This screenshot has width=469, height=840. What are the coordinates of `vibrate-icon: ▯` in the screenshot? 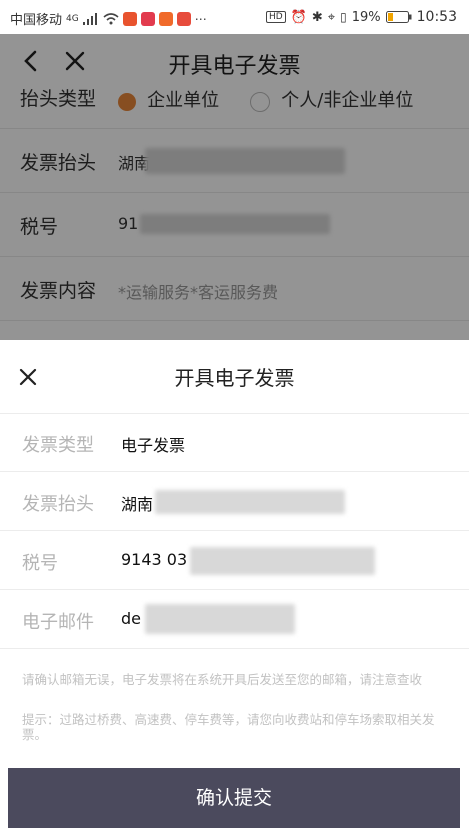 It's located at (343, 17).